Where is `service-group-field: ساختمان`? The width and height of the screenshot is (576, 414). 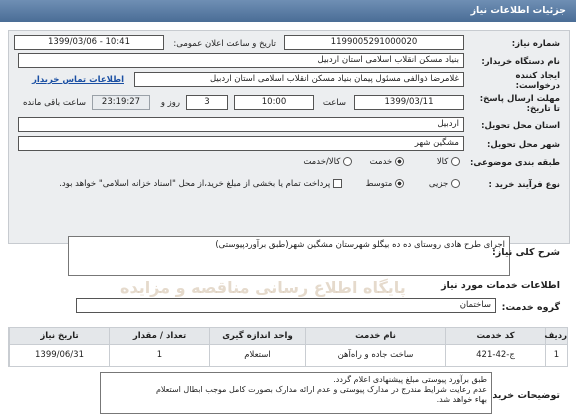
service-group-field: ساختمان is located at coordinates (286, 305).